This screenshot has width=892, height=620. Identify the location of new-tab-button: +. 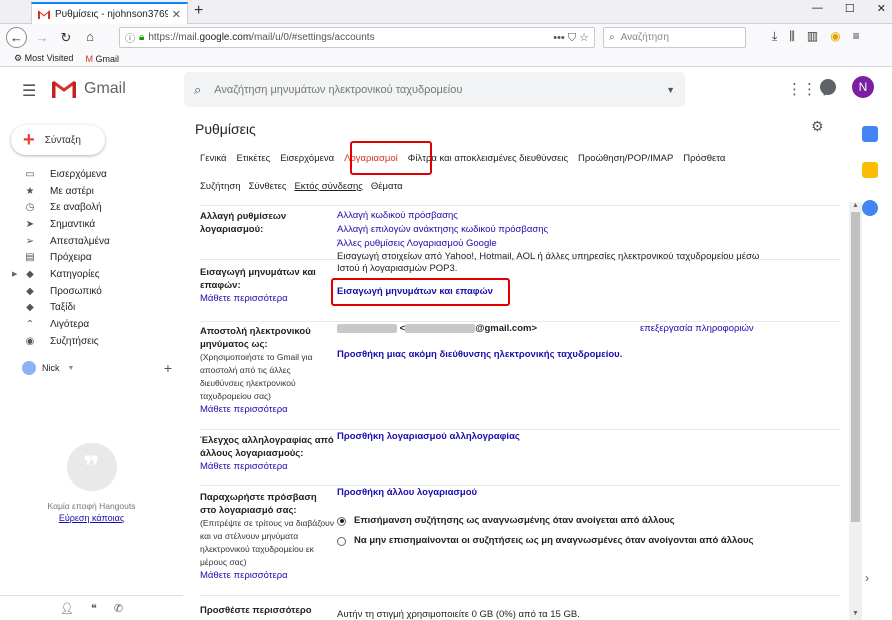
(198, 11).